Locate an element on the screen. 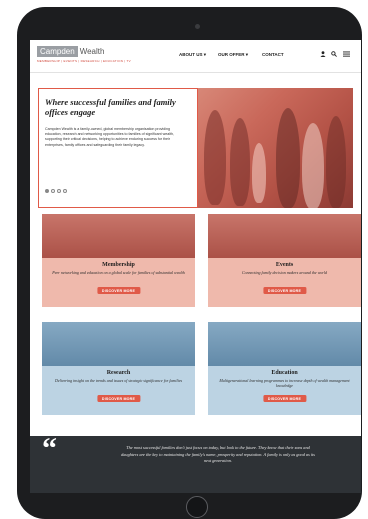  search-icon is located at coordinates (334, 55).